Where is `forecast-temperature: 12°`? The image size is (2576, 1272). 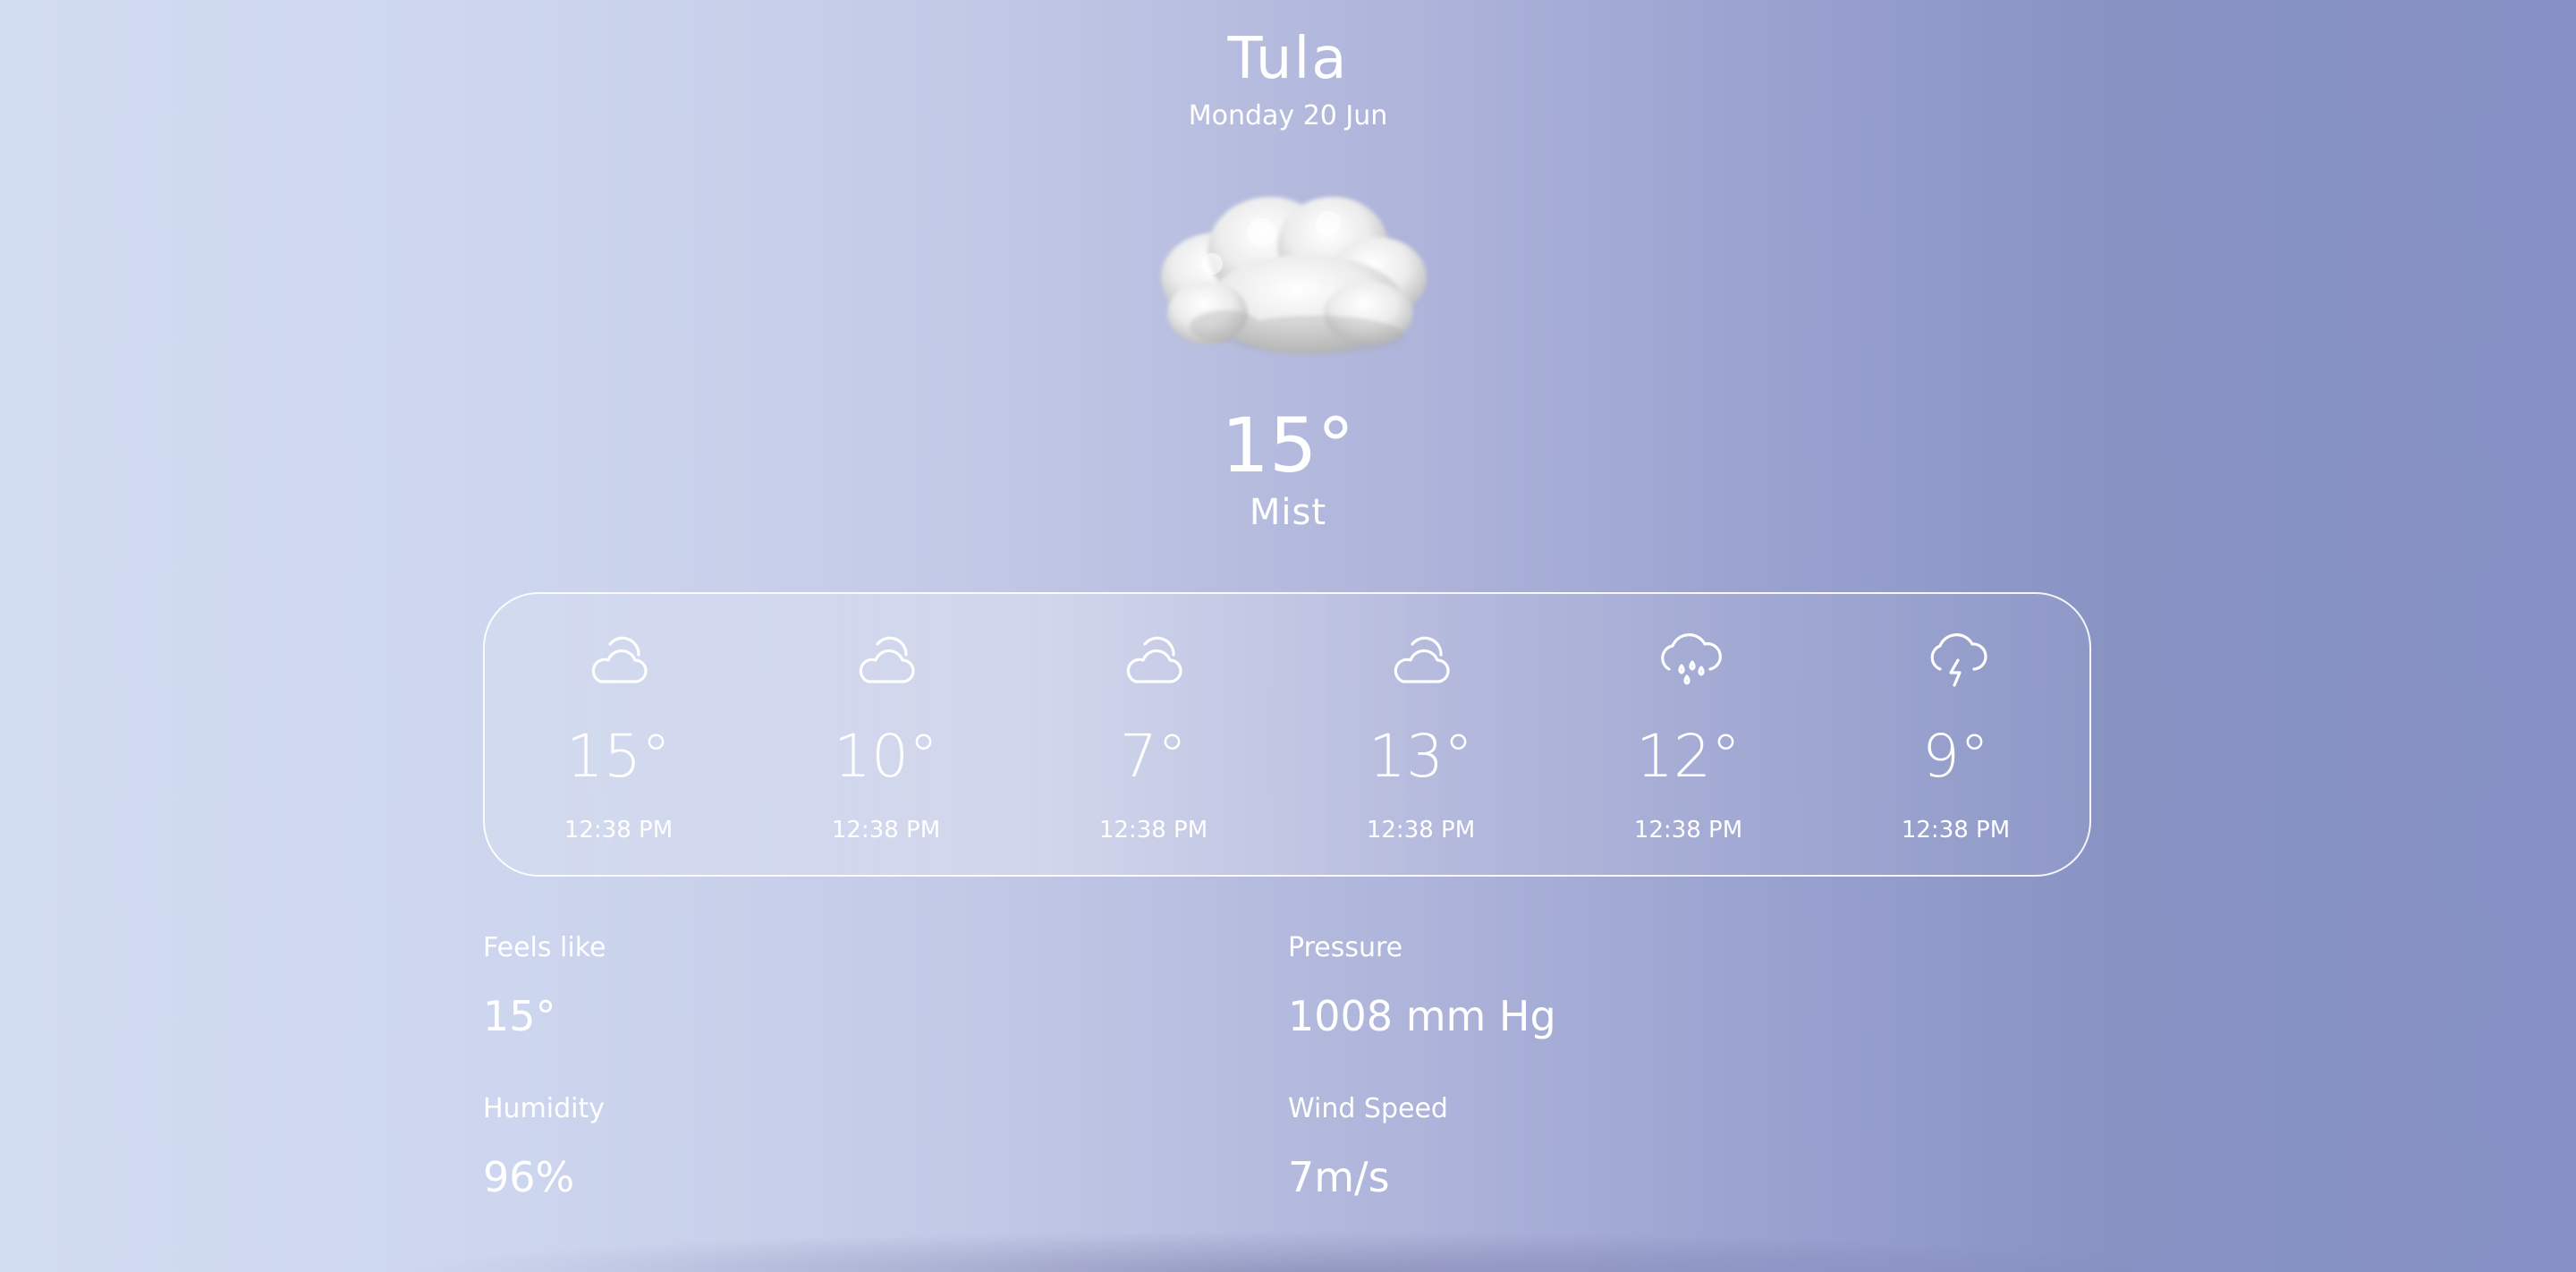
forecast-temperature: 12° is located at coordinates (1688, 756).